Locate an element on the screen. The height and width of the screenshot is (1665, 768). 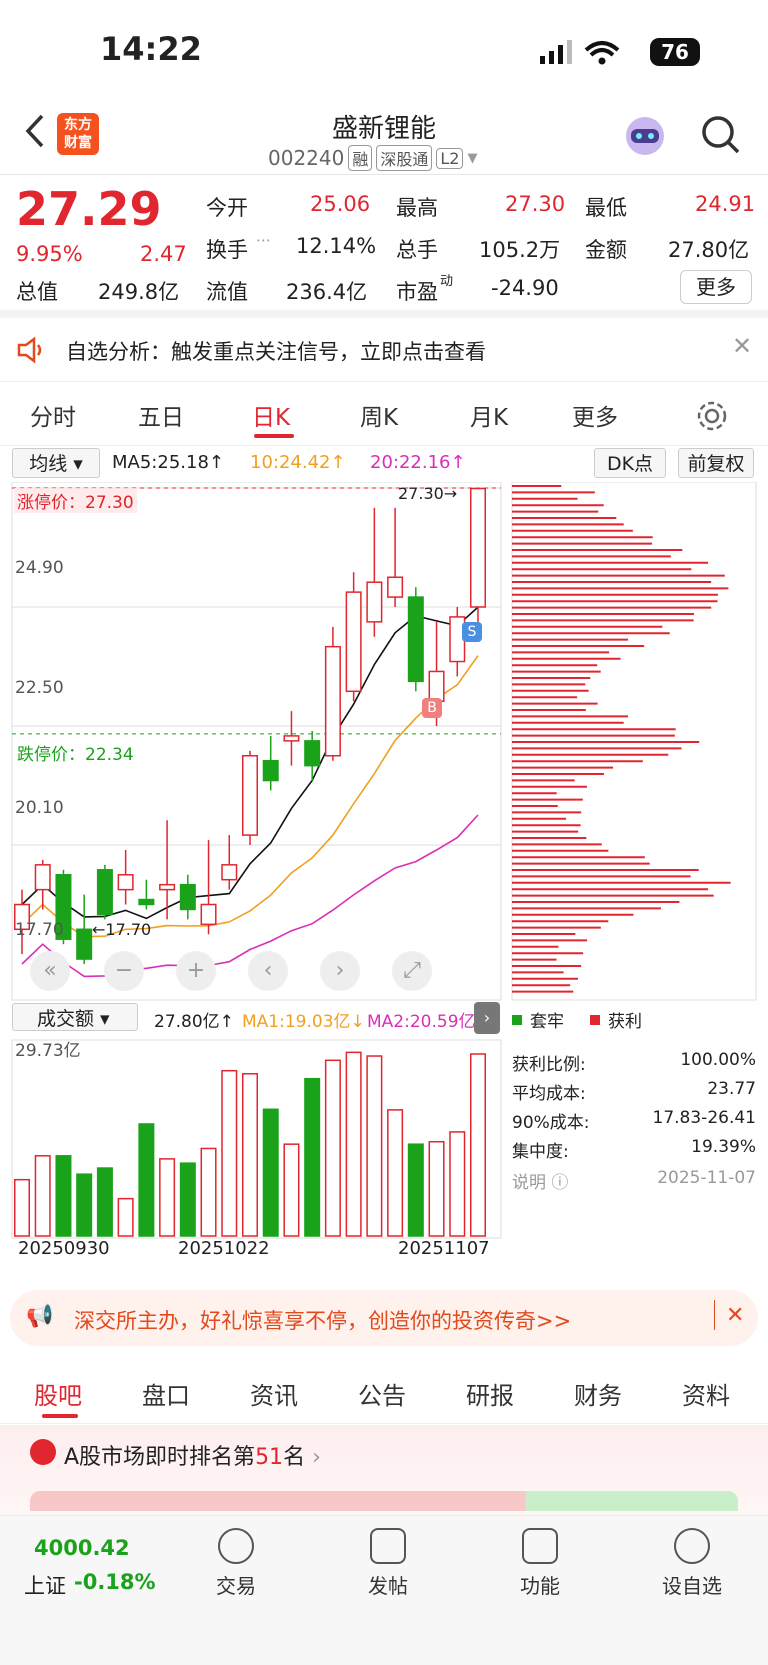
high-marker: 27.30→ is located at coordinates (428, 493).